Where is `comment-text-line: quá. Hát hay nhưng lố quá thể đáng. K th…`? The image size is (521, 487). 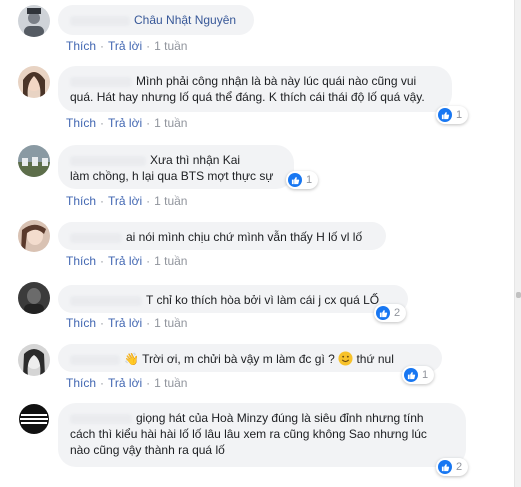 comment-text-line: quá. Hát hay nhưng lố quá thể đáng. K th… is located at coordinates (247, 97).